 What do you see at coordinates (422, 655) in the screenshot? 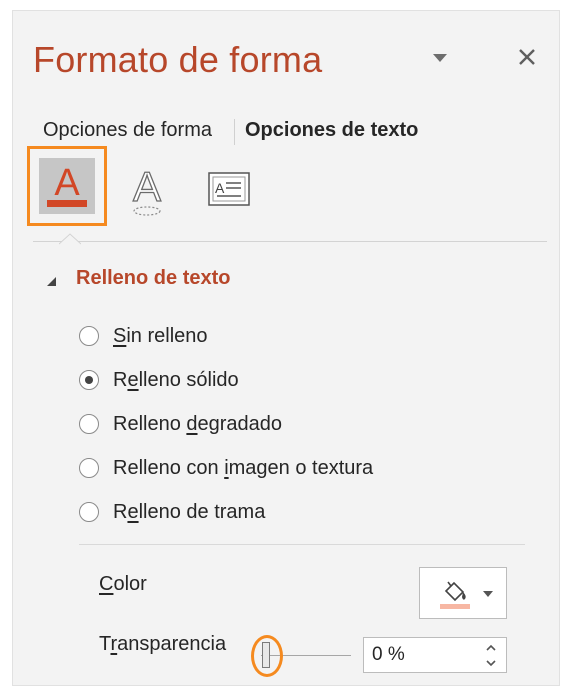
I see `transparency-input` at bounding box center [422, 655].